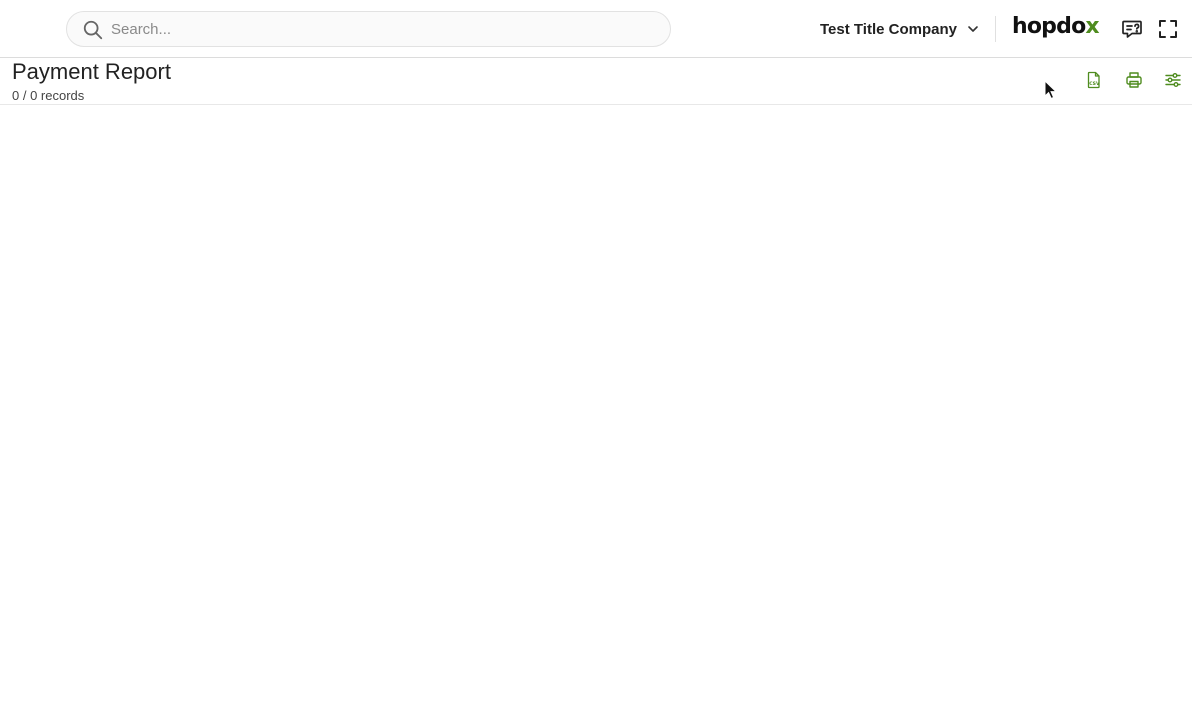 This screenshot has width=1192, height=722. Describe the element at coordinates (1094, 84) in the screenshot. I see `svg-text: CSV` at that location.